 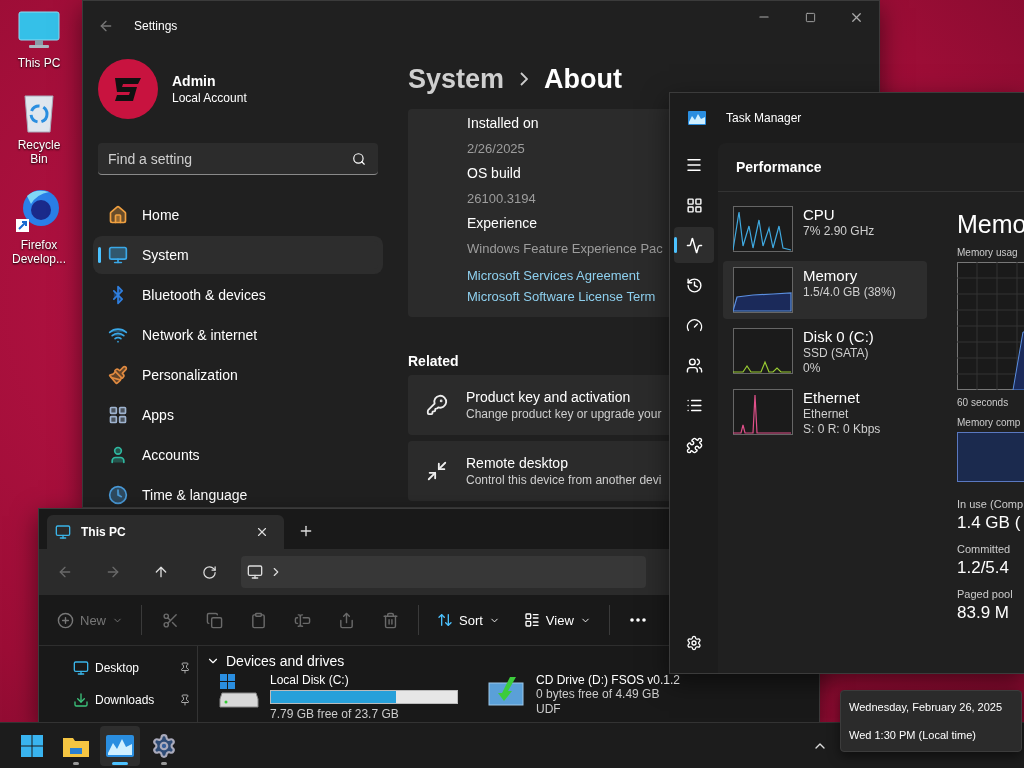 I want to click on nav-item: Apps, so click(x=238, y=415).